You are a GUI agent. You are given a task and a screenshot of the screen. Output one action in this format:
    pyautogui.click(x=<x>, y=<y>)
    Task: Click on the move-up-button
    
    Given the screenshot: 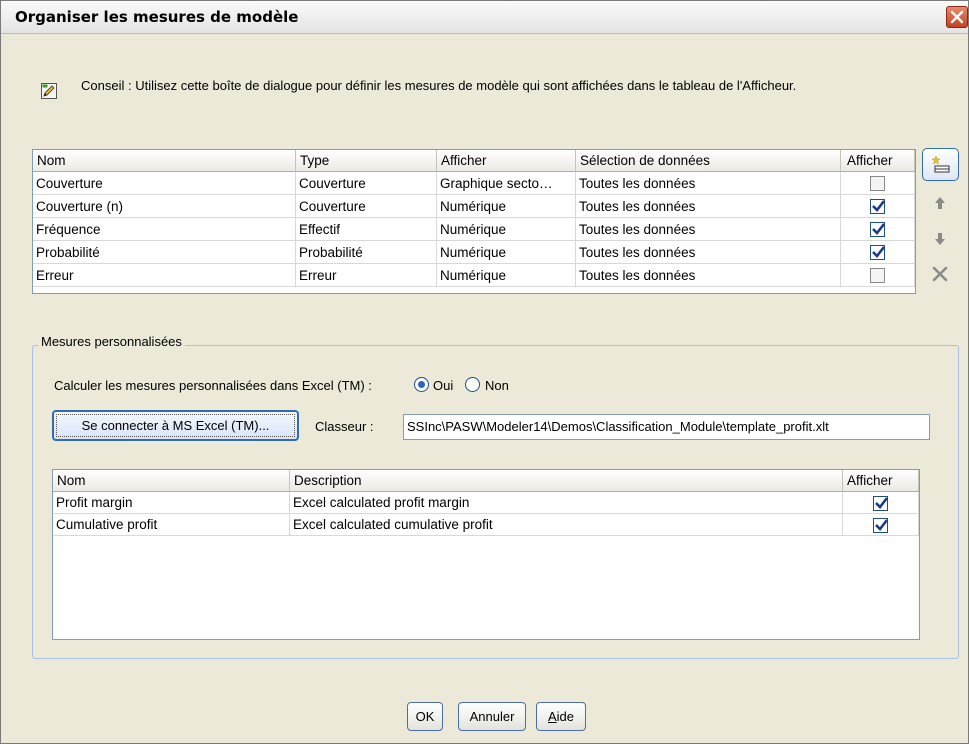 What is the action you would take?
    pyautogui.click(x=940, y=203)
    